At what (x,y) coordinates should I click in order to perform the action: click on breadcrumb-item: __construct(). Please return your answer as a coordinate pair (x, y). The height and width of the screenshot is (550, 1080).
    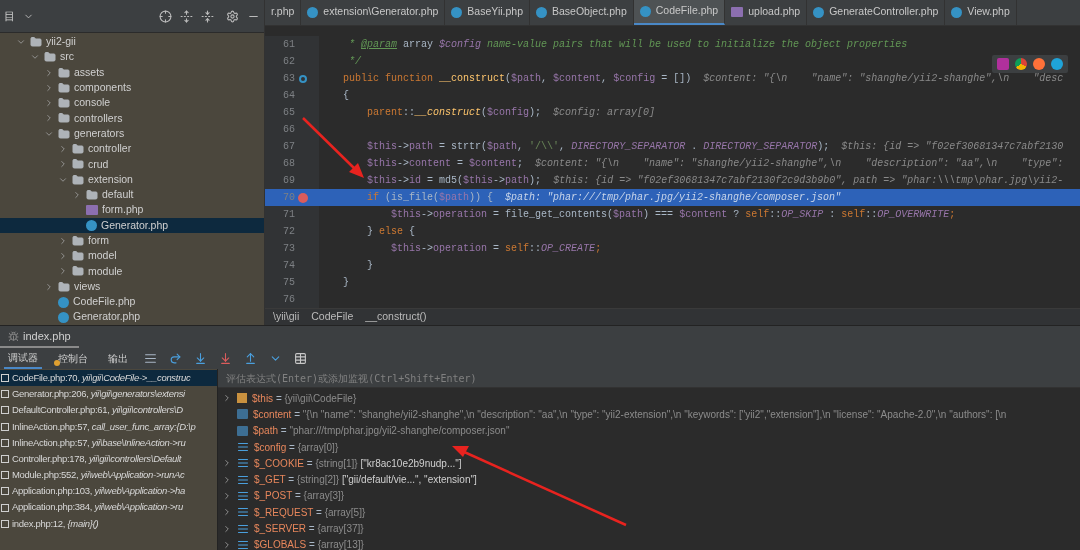
    Looking at the image, I should click on (396, 317).